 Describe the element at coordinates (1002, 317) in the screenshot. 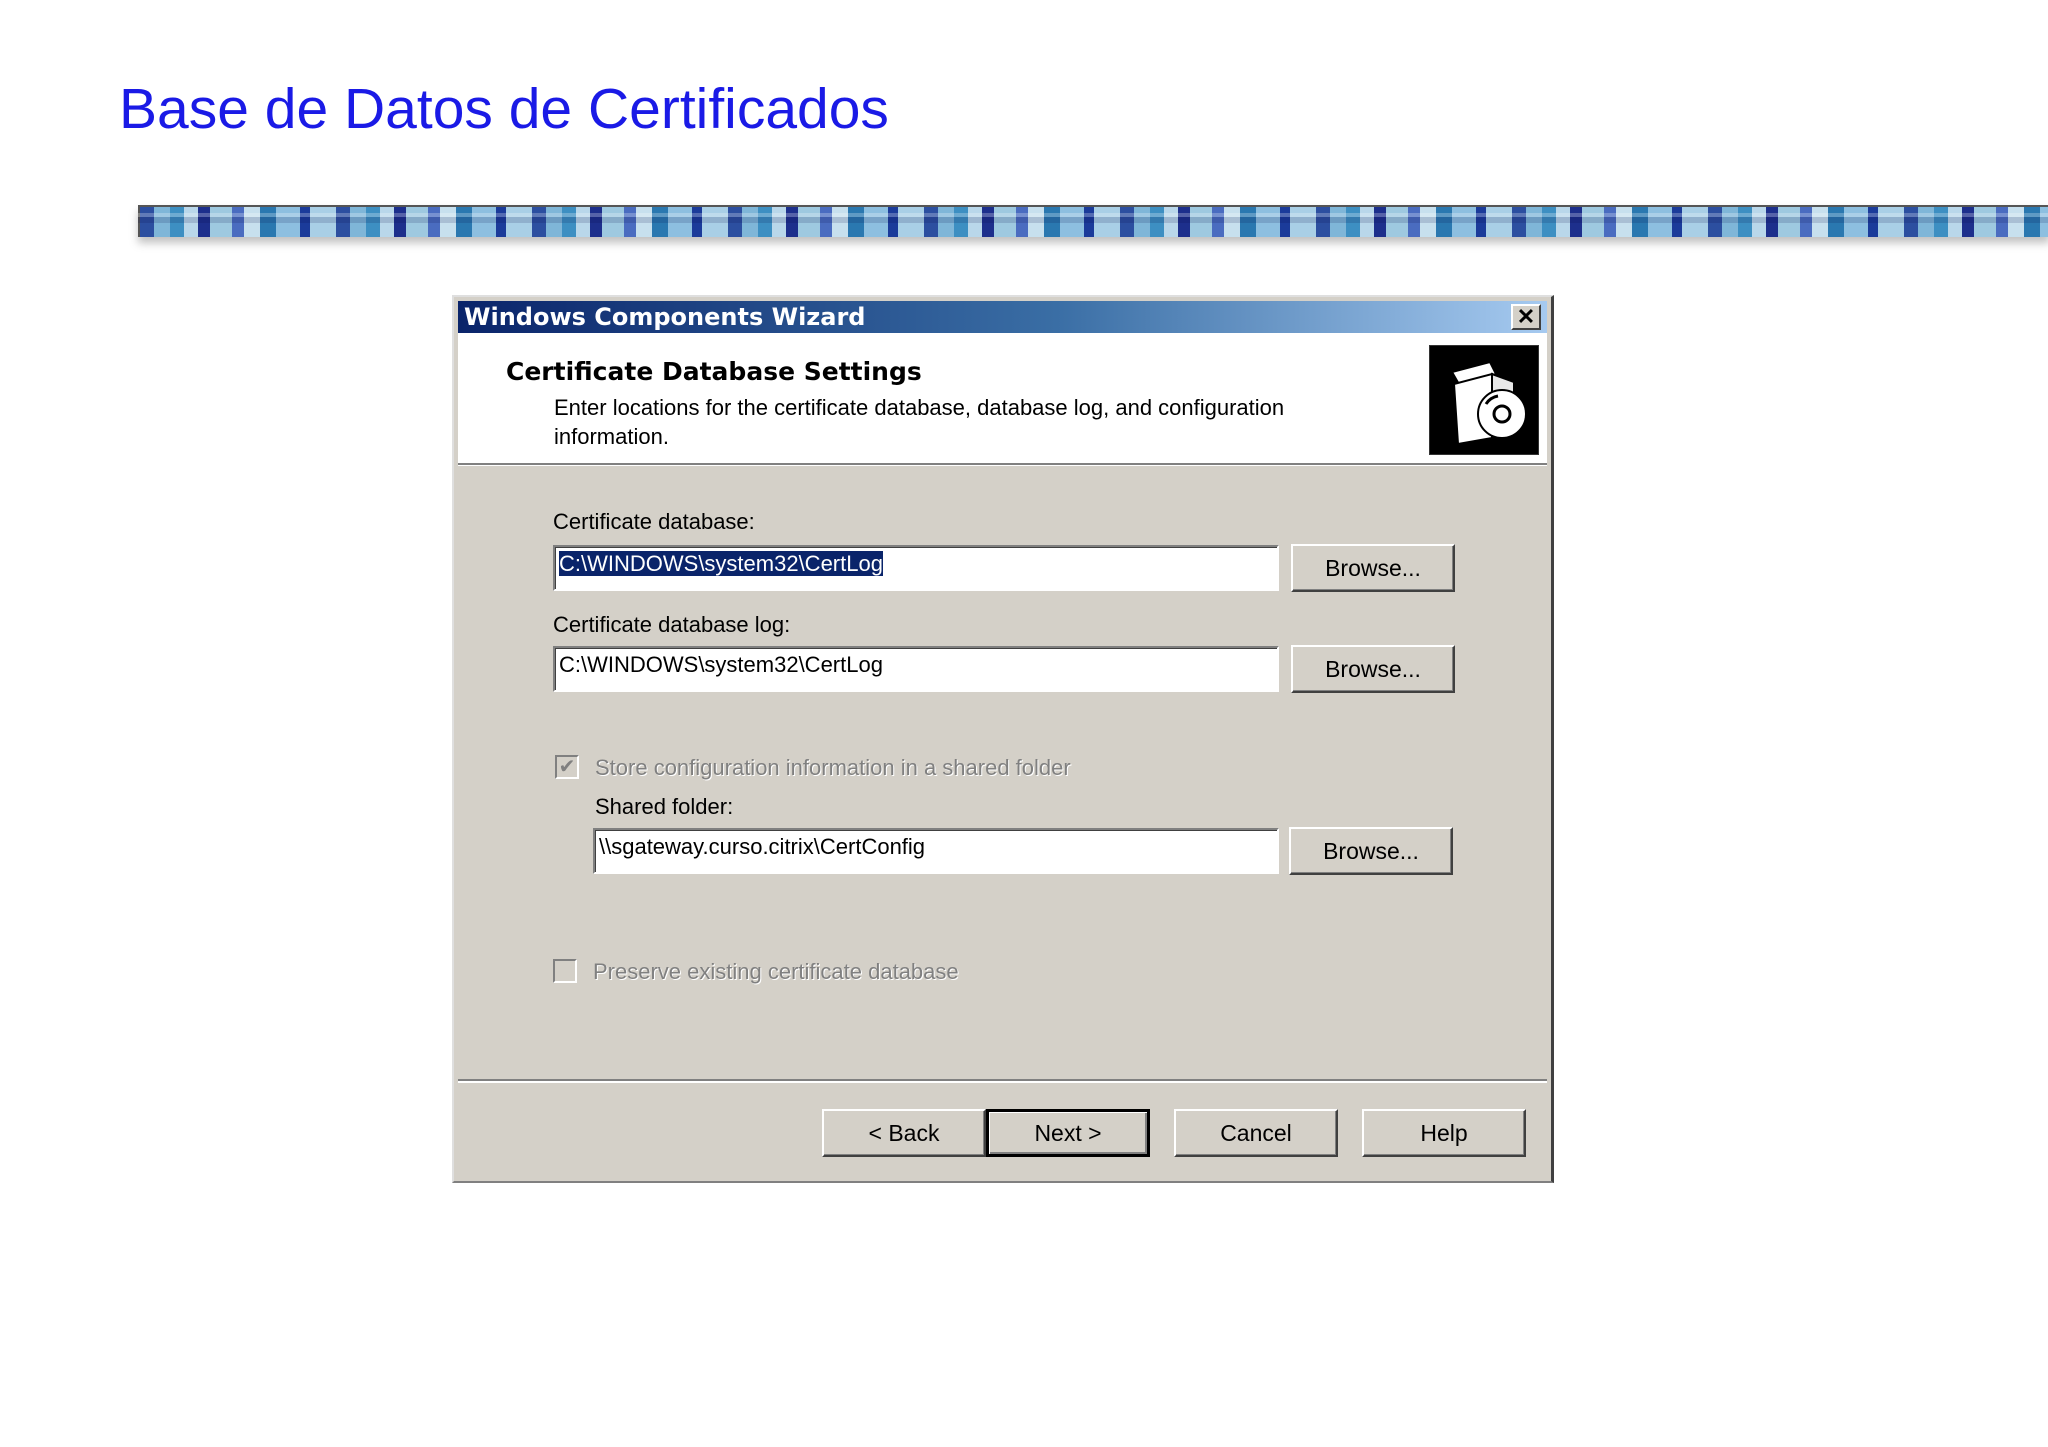

I see `dialog-titlebar: Windows Components Wizard ✕` at that location.